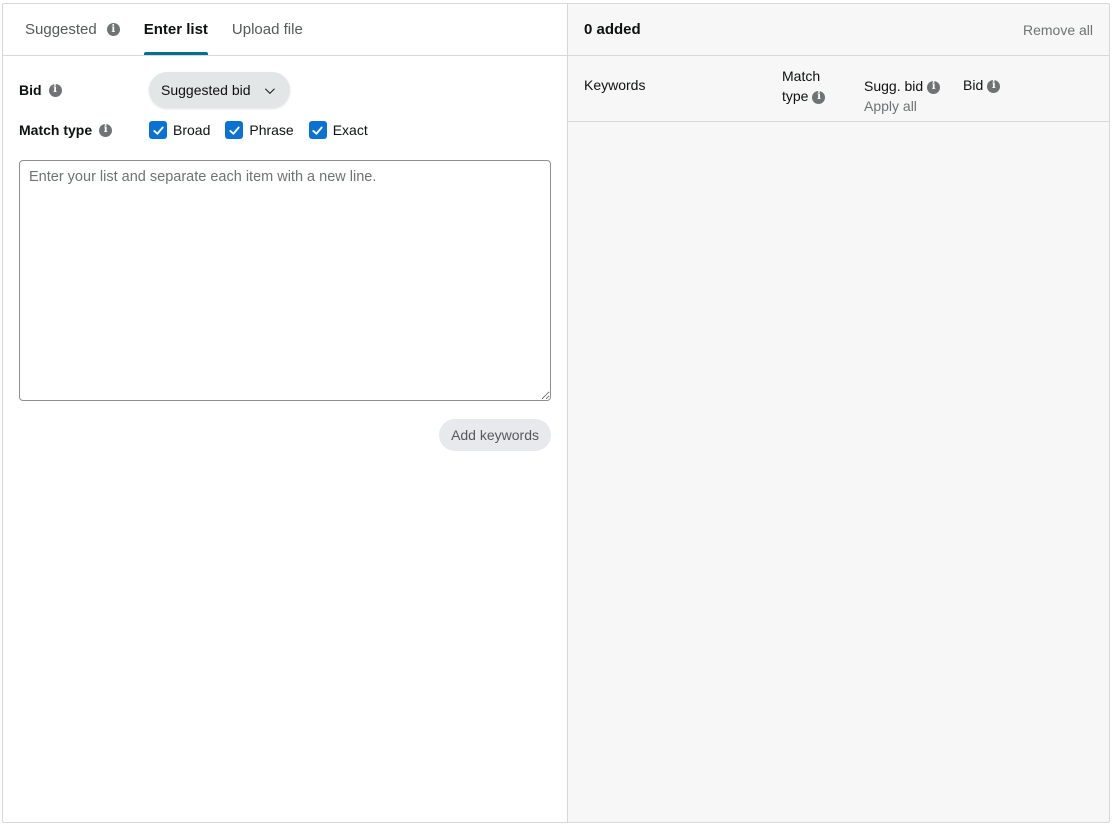 This screenshot has width=1113, height=825. I want to click on added-header: 0 added Remove all, so click(838, 30).